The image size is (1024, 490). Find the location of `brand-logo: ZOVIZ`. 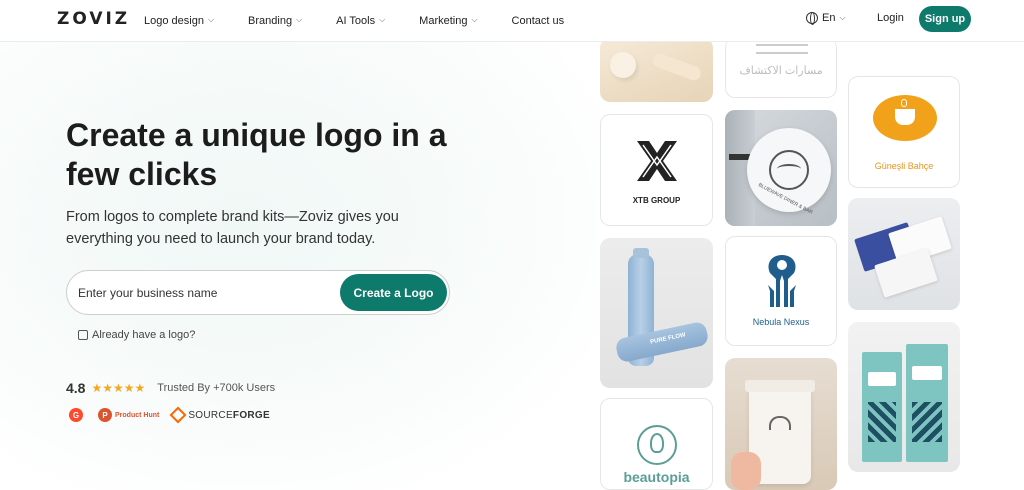

brand-logo: ZOVIZ is located at coordinates (93, 19).